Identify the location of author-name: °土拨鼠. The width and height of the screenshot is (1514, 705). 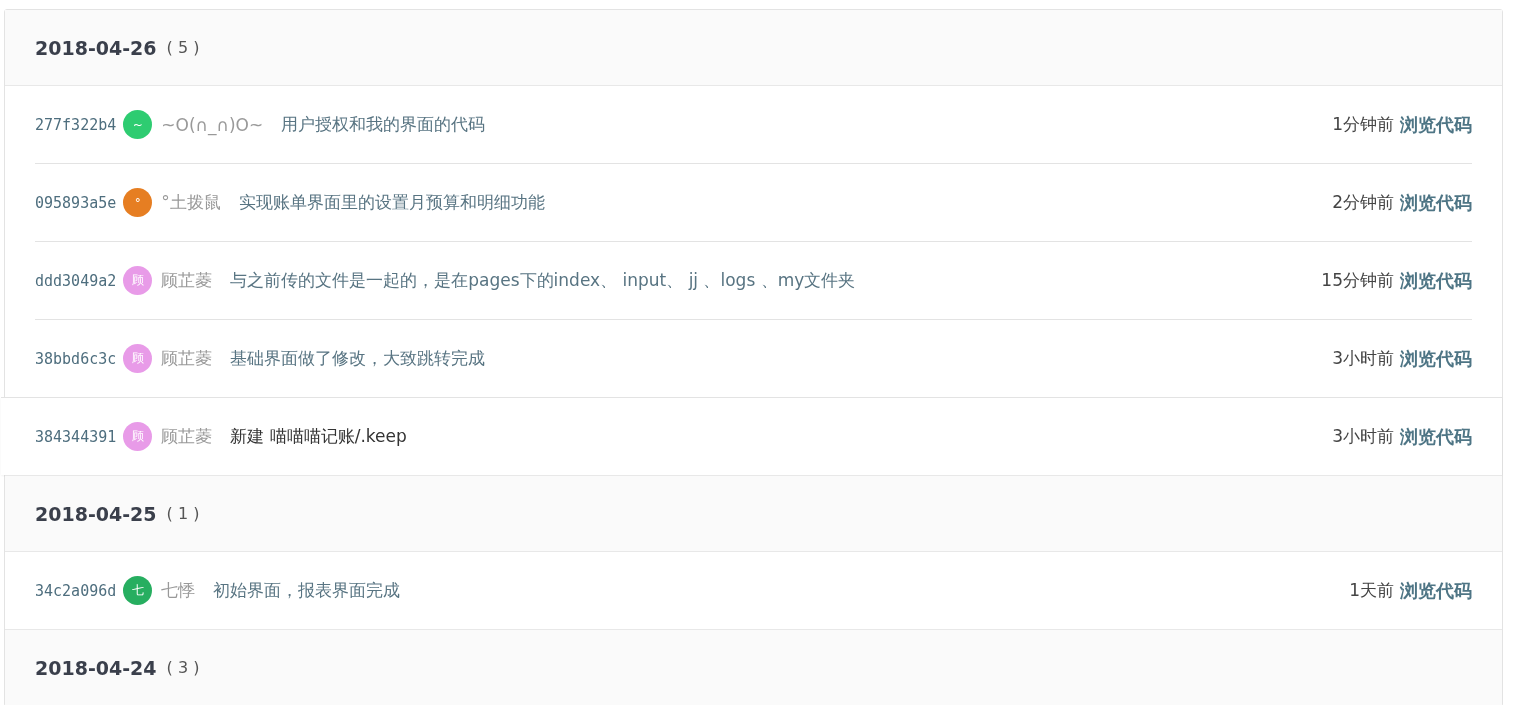
(191, 202).